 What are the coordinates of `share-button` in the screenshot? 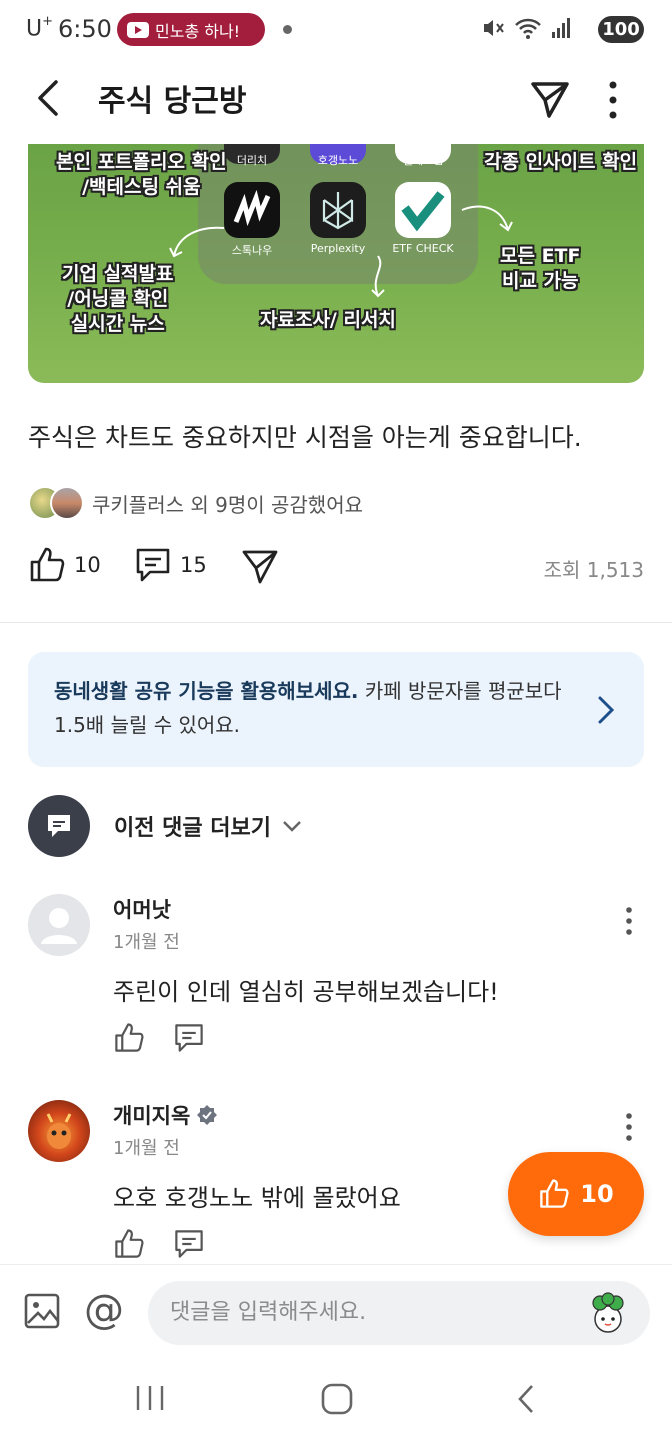 It's located at (260, 566).